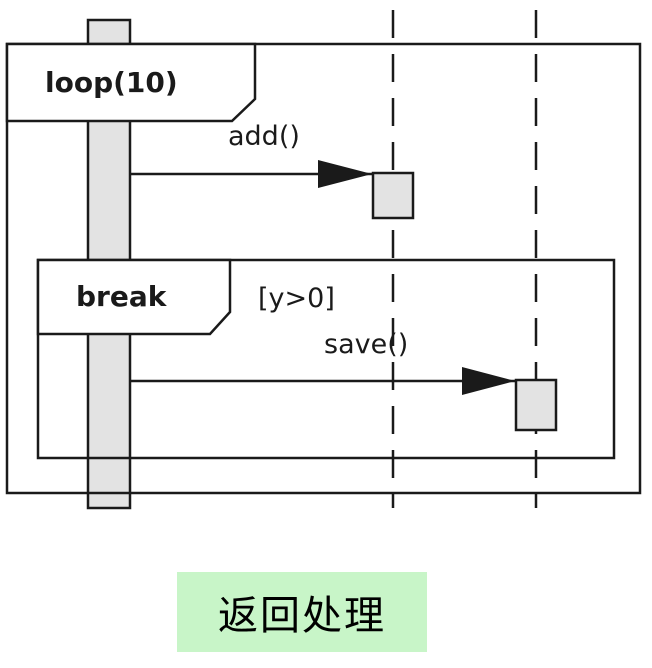  I want to click on lifeline-2-activation, so click(393, 195).